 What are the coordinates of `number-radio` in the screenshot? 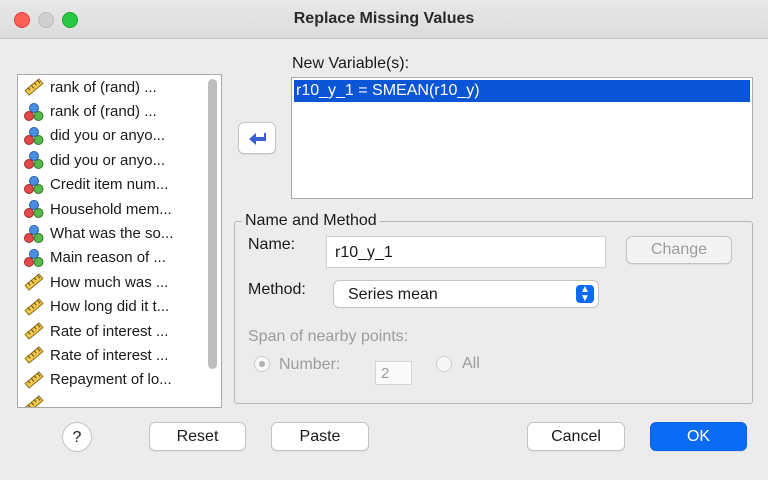 It's located at (262, 364).